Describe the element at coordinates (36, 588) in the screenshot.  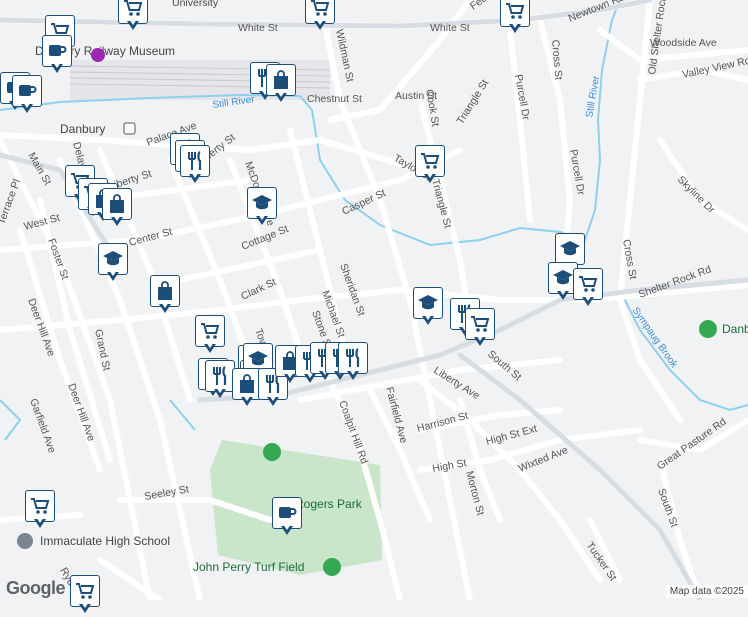
I see `google-logo: Google` at that location.